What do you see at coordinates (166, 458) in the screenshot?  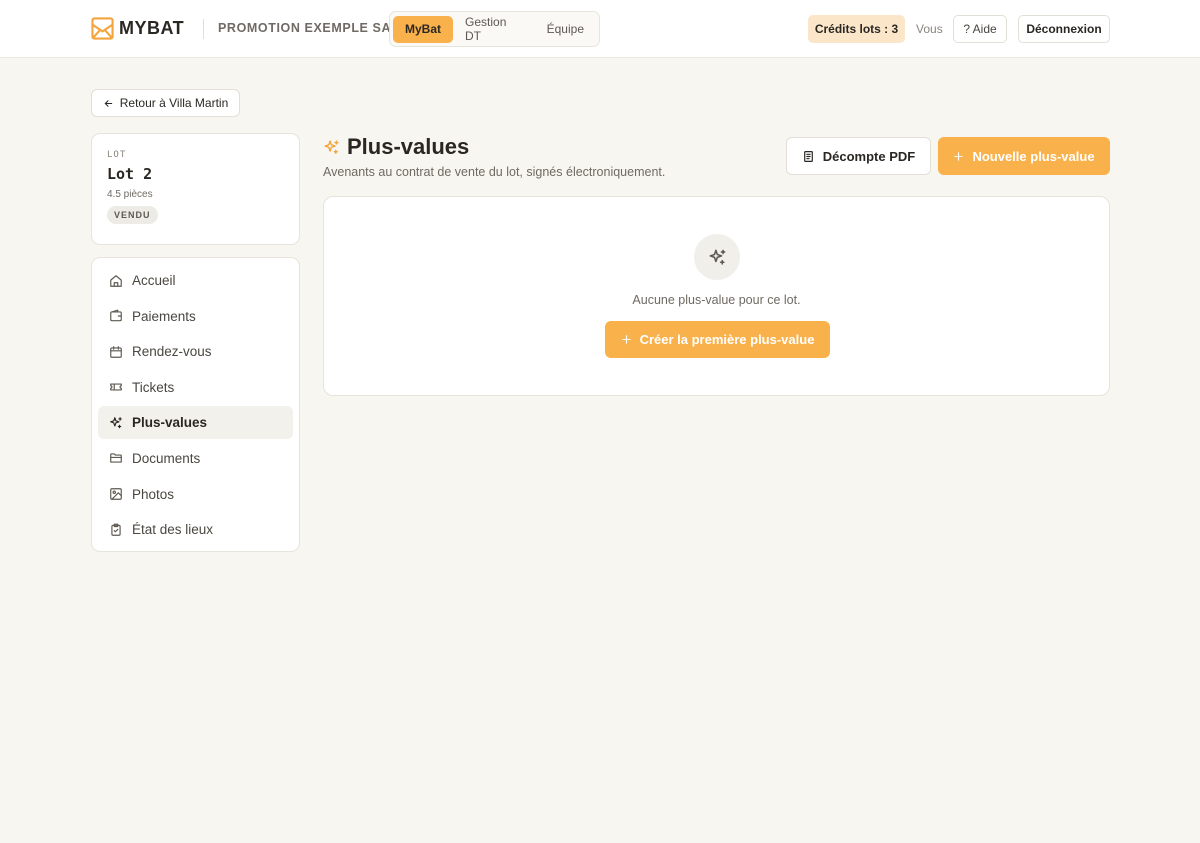 I see `sidebar-item-label: Documents` at bounding box center [166, 458].